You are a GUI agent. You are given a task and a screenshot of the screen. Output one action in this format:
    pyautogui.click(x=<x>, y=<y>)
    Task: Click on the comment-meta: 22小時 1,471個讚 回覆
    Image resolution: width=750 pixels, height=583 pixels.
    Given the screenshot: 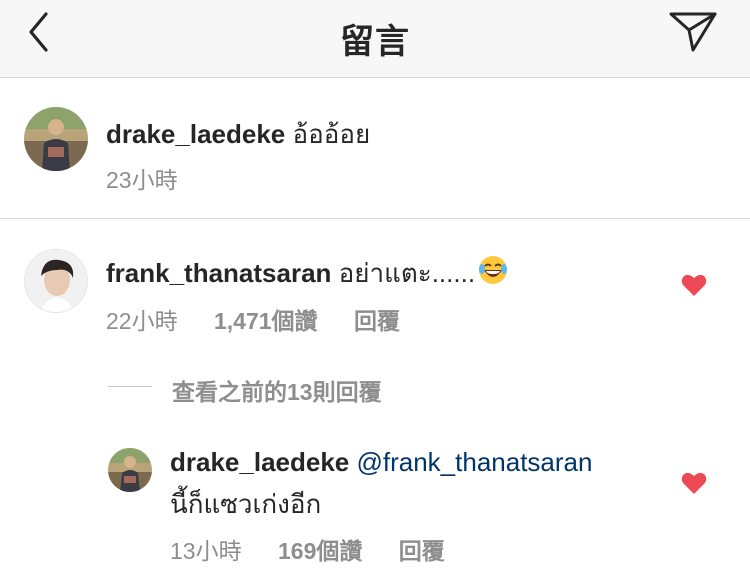 What is the action you would take?
    pyautogui.click(x=253, y=319)
    